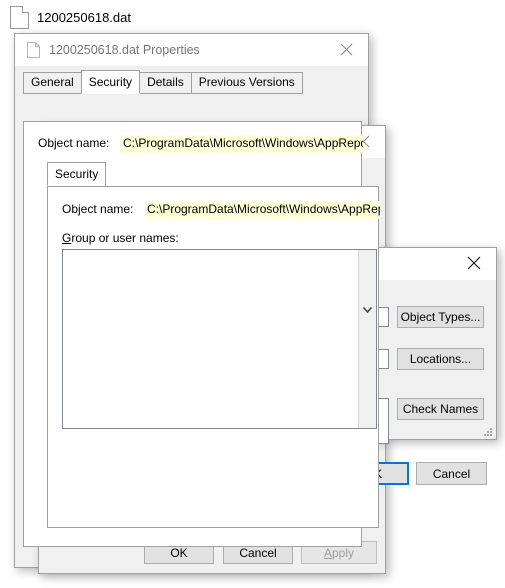 The height and width of the screenshot is (588, 505). Describe the element at coordinates (367, 309) in the screenshot. I see `chevron-down-icon` at that location.